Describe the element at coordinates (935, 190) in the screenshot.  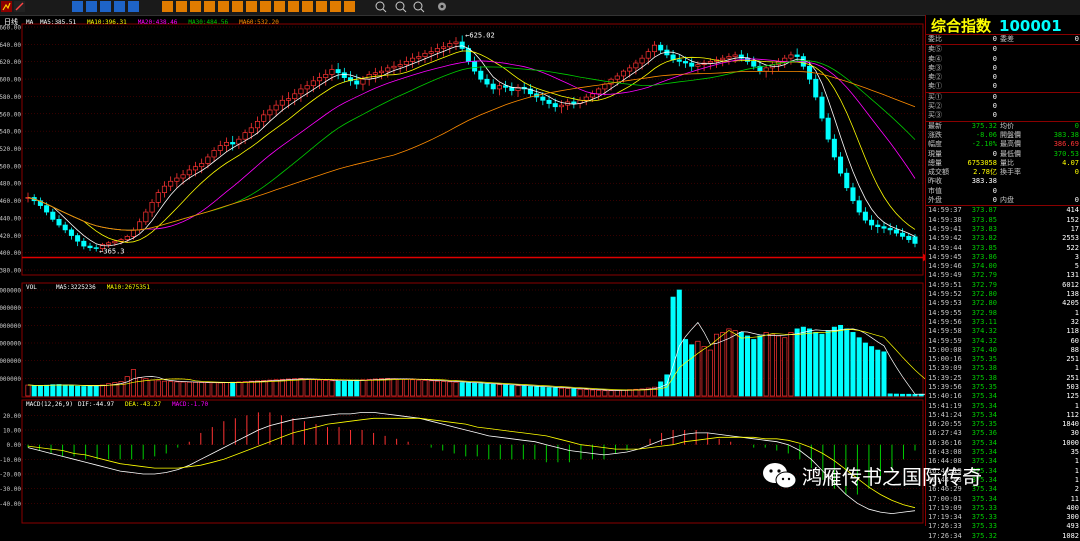
I see `quote-label: 市值` at that location.